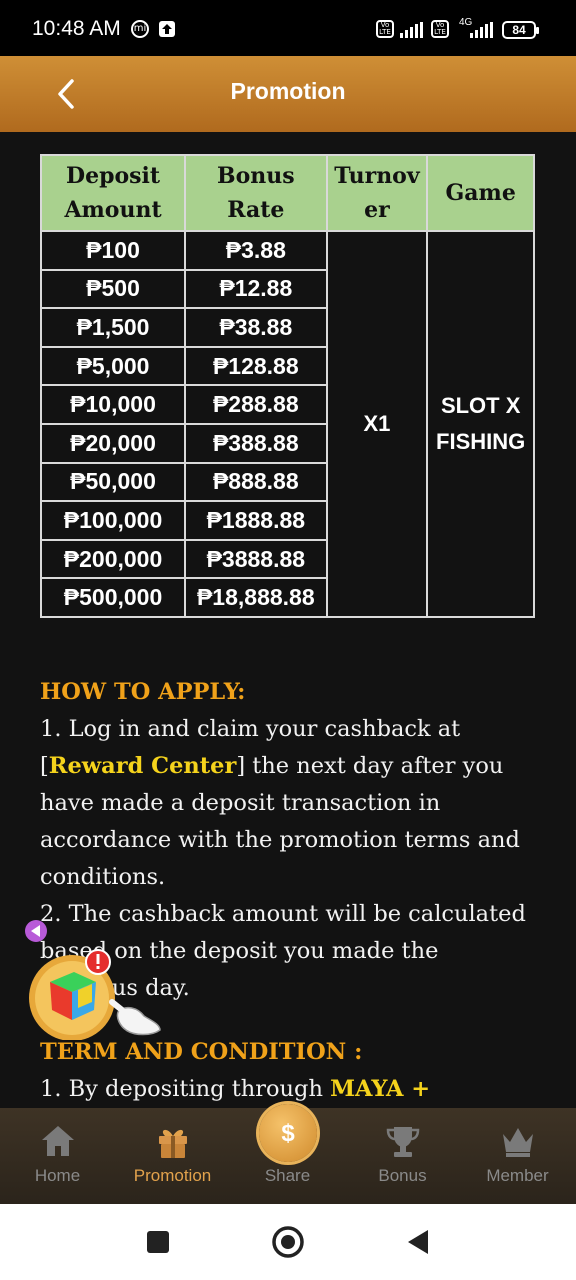  What do you see at coordinates (256, 597) in the screenshot?
I see `bonus-cell: ₱18,888.88` at bounding box center [256, 597].